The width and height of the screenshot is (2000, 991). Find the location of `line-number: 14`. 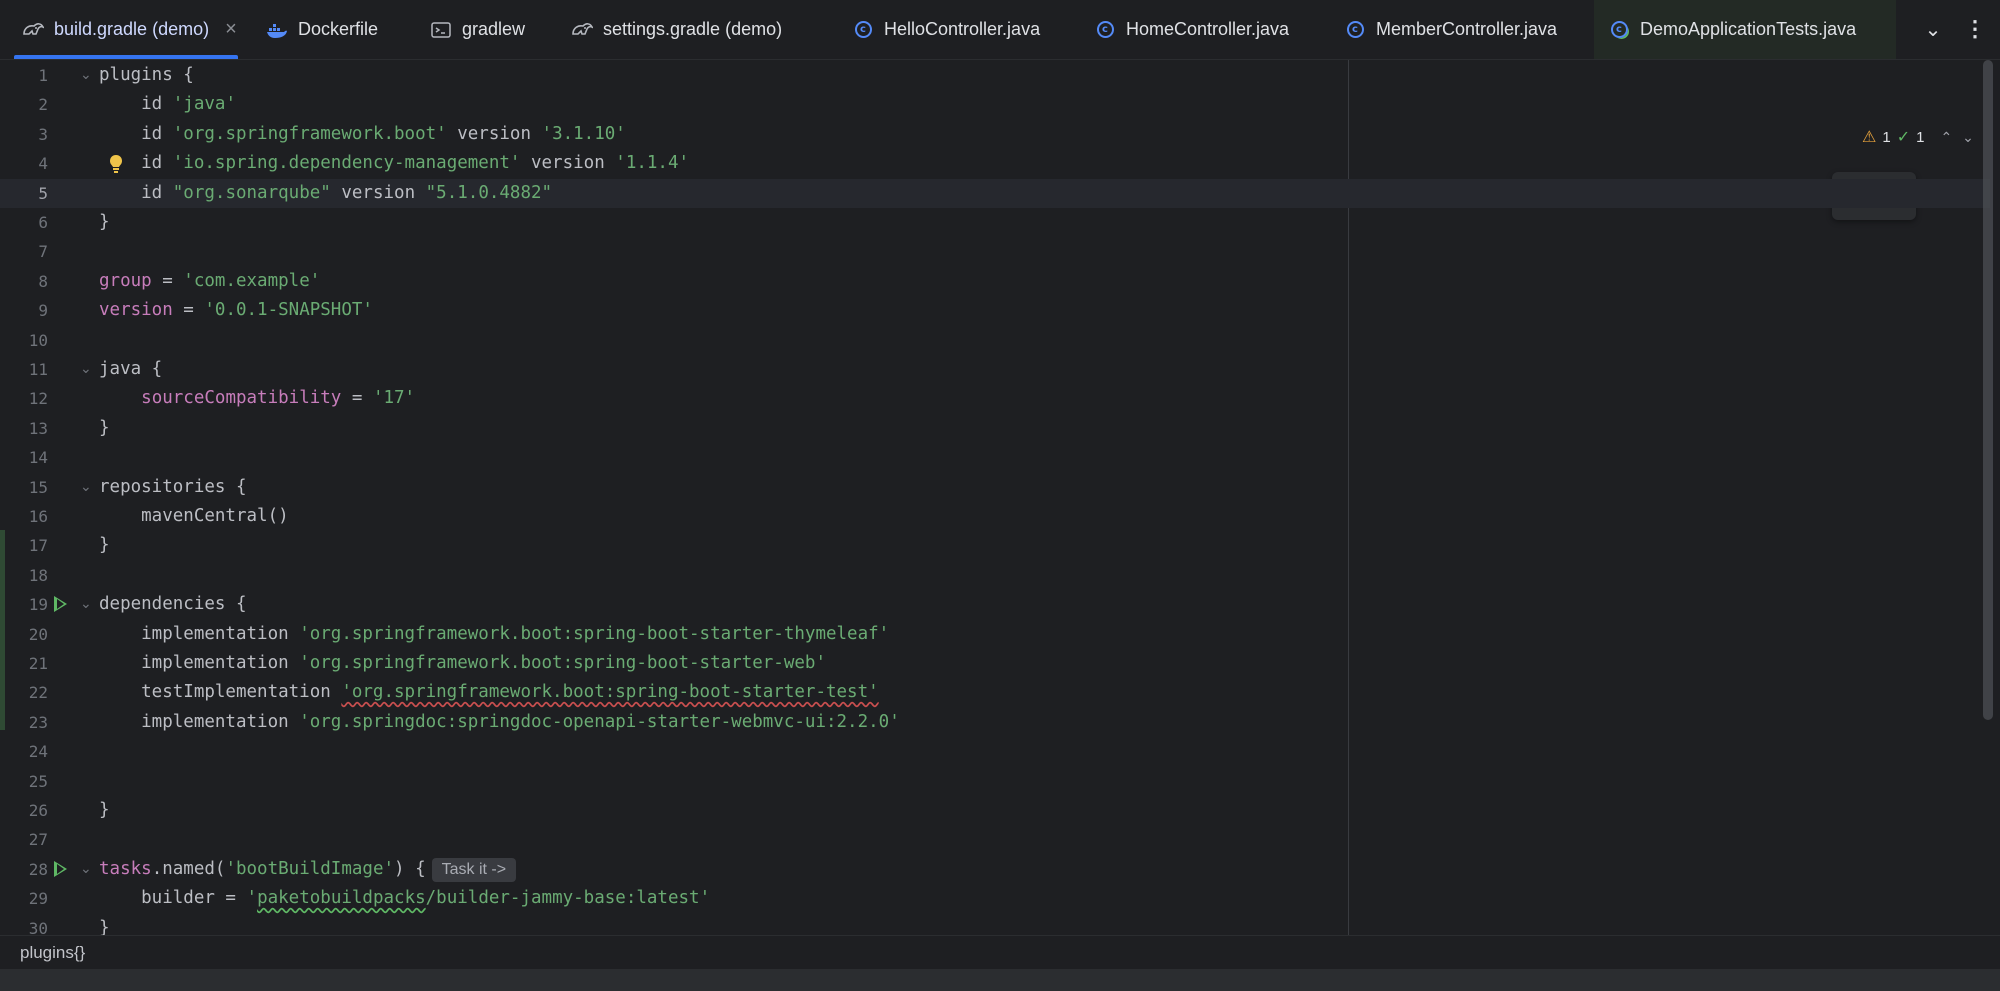

line-number: 14 is located at coordinates (24, 457).